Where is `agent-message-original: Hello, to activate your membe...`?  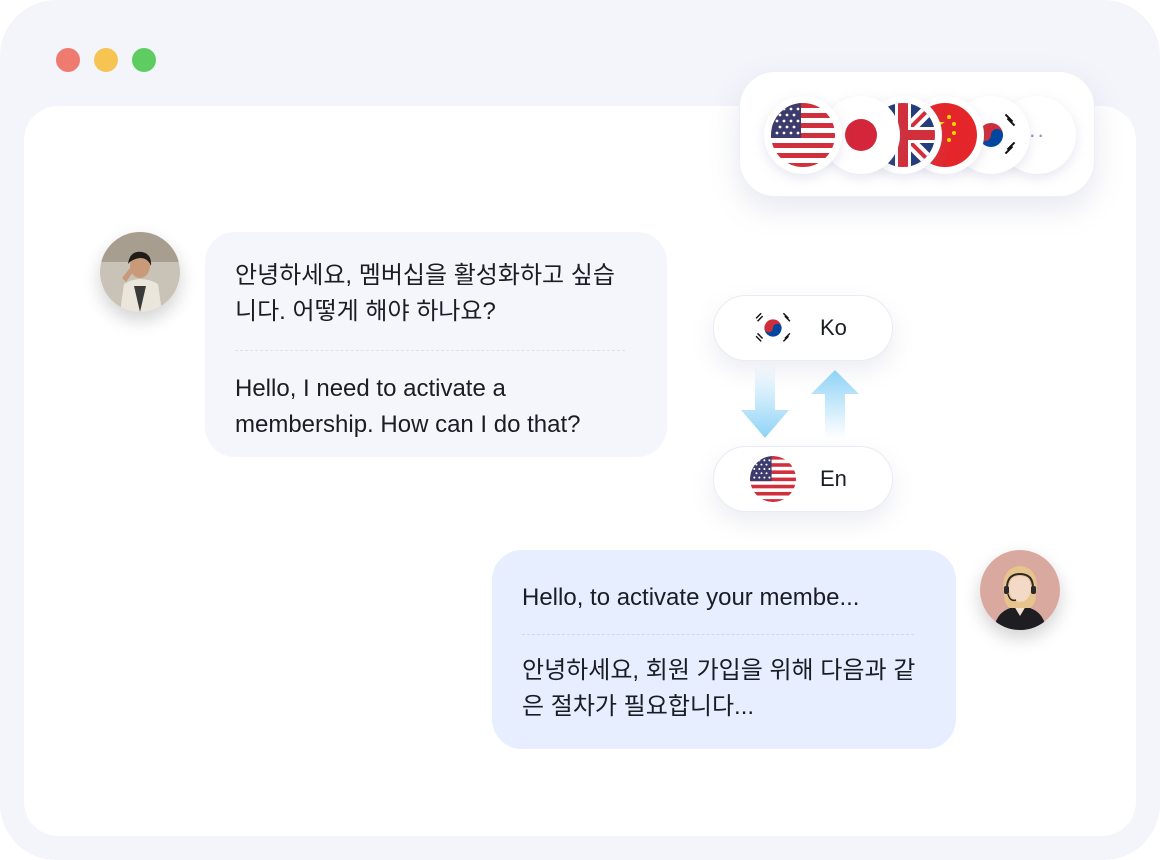
agent-message-original: Hello, to activate your membe... is located at coordinates (691, 597).